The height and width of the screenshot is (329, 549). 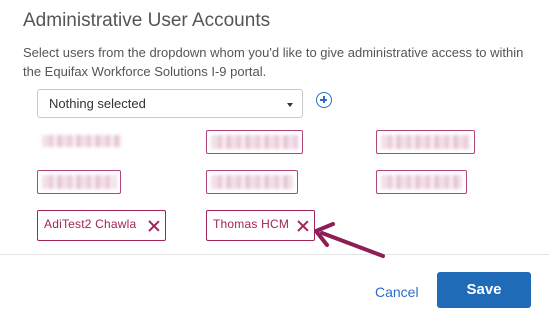 I want to click on user-select-value: Nothing selected, so click(x=97, y=103).